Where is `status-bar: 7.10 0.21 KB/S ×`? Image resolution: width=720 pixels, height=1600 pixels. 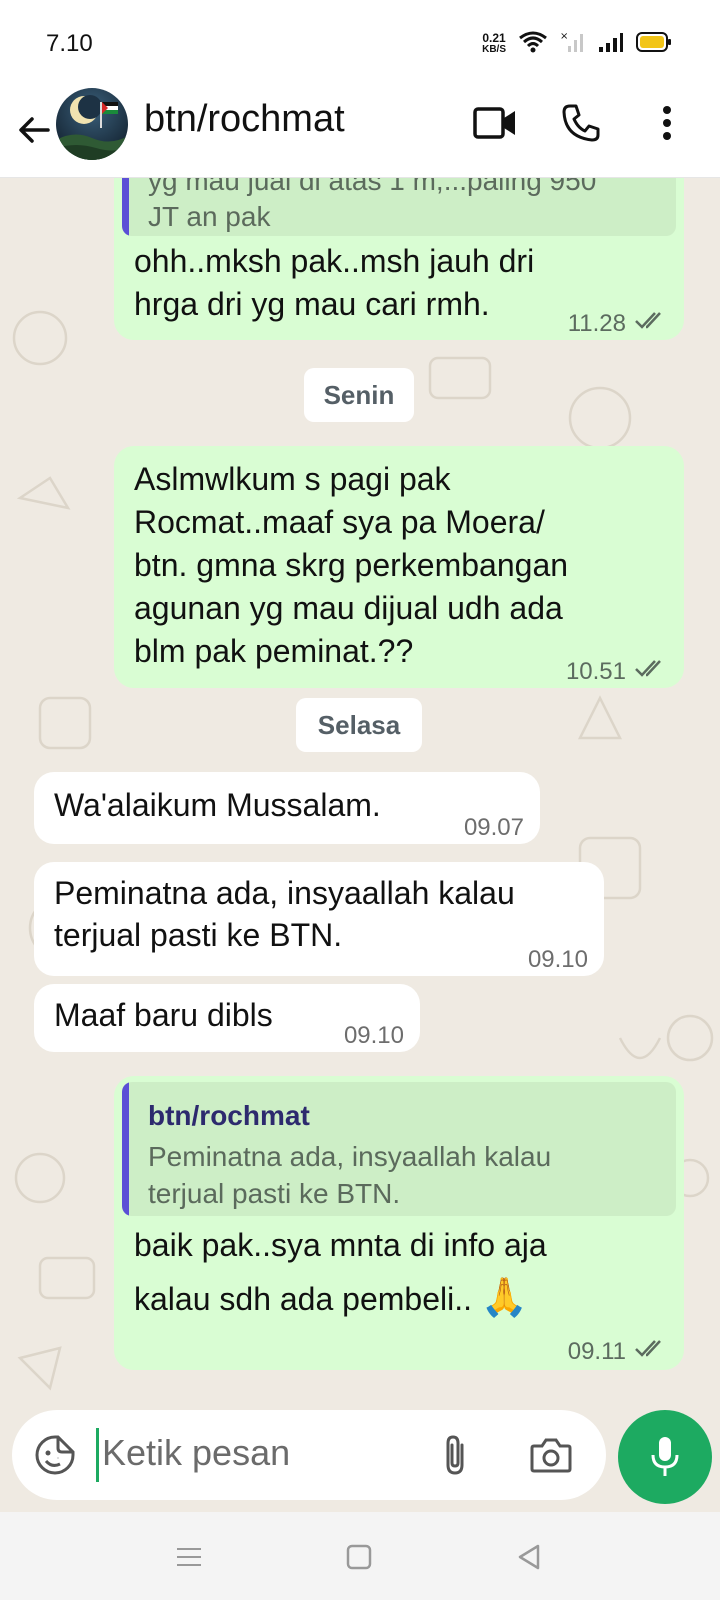 status-bar: 7.10 0.21 KB/S × is located at coordinates (360, 43).